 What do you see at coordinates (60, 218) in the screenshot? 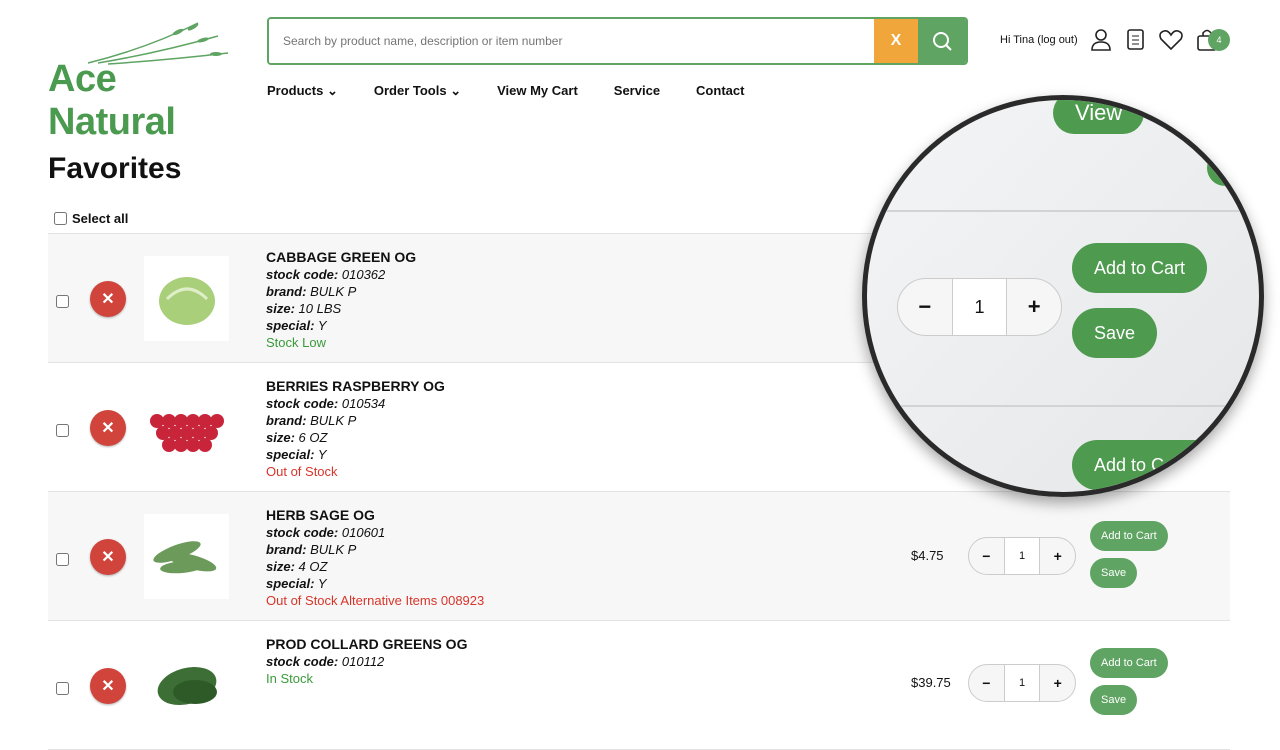
I see `select-all-checkbox` at bounding box center [60, 218].